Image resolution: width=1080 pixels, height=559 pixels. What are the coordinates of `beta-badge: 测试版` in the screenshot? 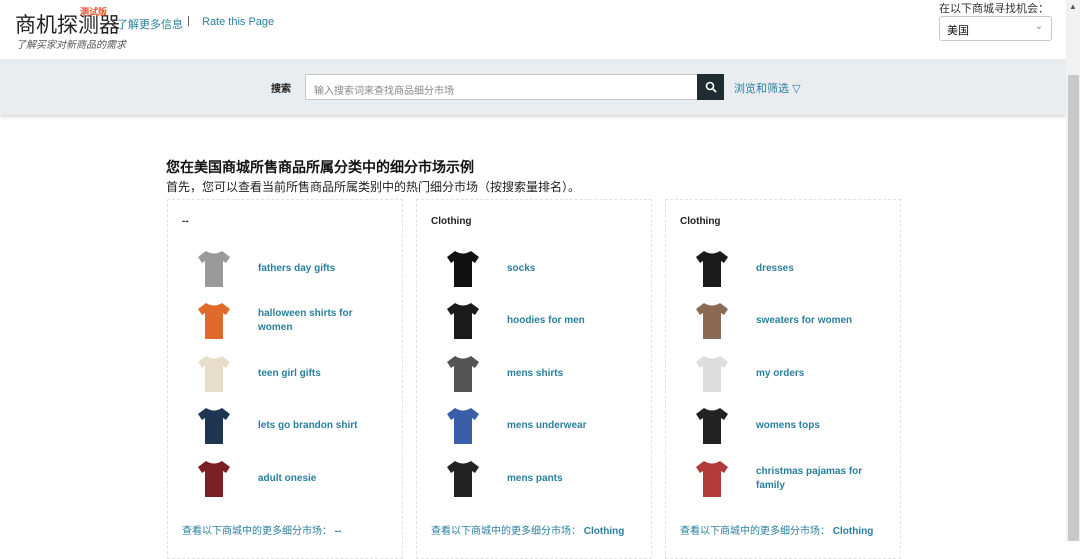 It's located at (94, 12).